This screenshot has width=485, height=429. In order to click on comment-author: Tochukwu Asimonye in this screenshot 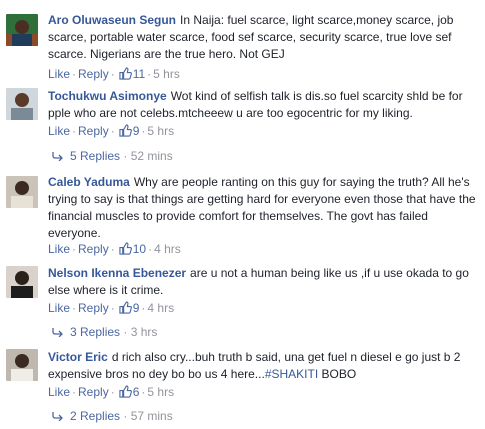, I will do `click(107, 96)`.